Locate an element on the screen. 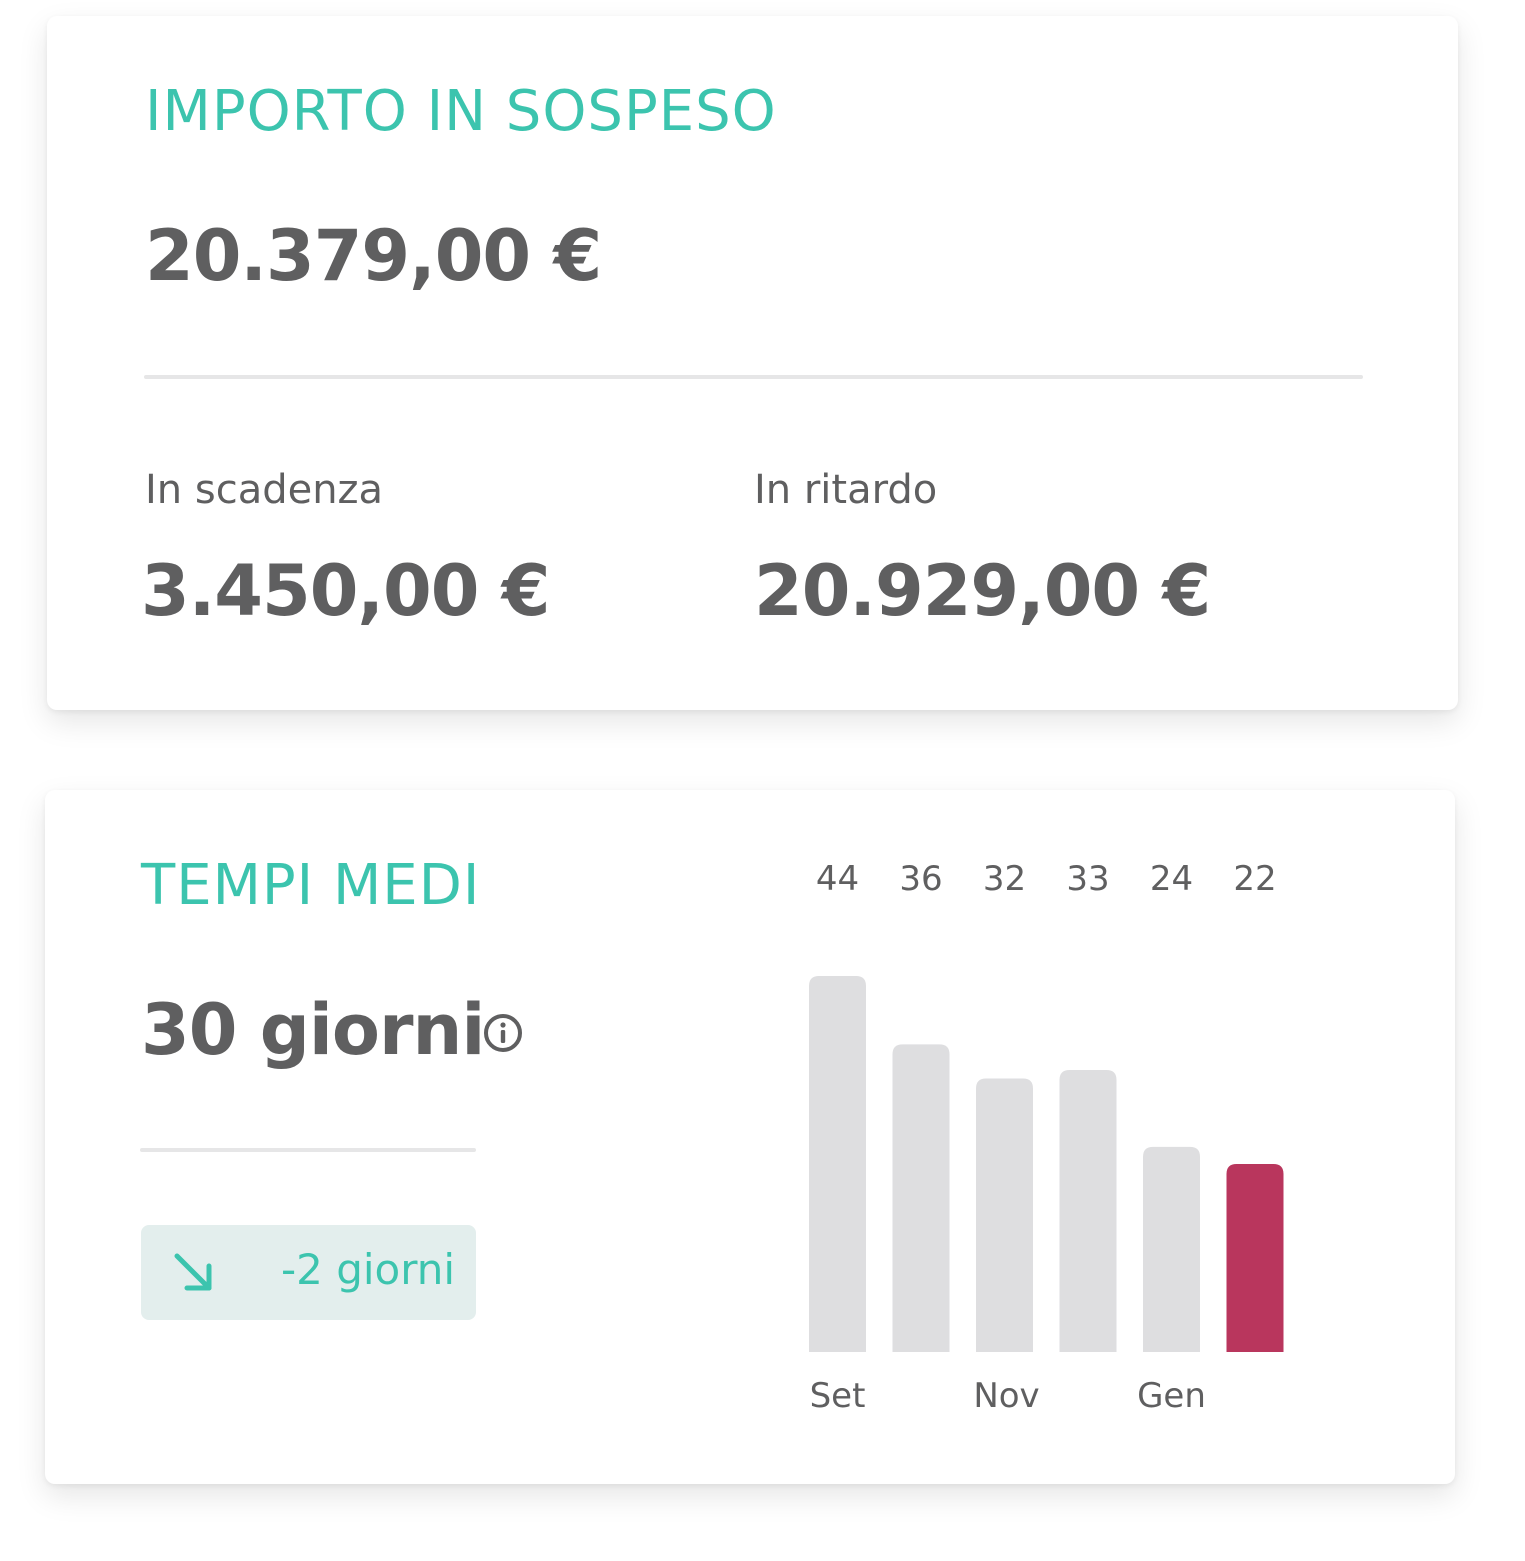  chart-value-label: 32 is located at coordinates (1004, 879).